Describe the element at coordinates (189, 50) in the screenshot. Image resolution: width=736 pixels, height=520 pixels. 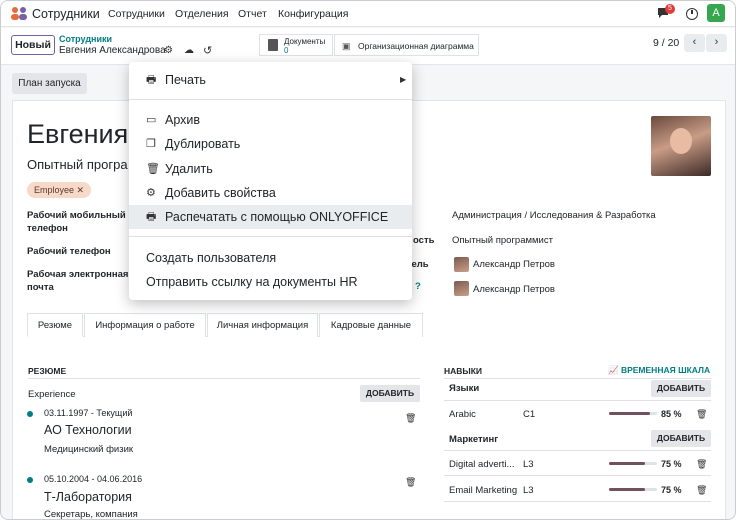
I see `cloud-save-icon: ☁` at that location.